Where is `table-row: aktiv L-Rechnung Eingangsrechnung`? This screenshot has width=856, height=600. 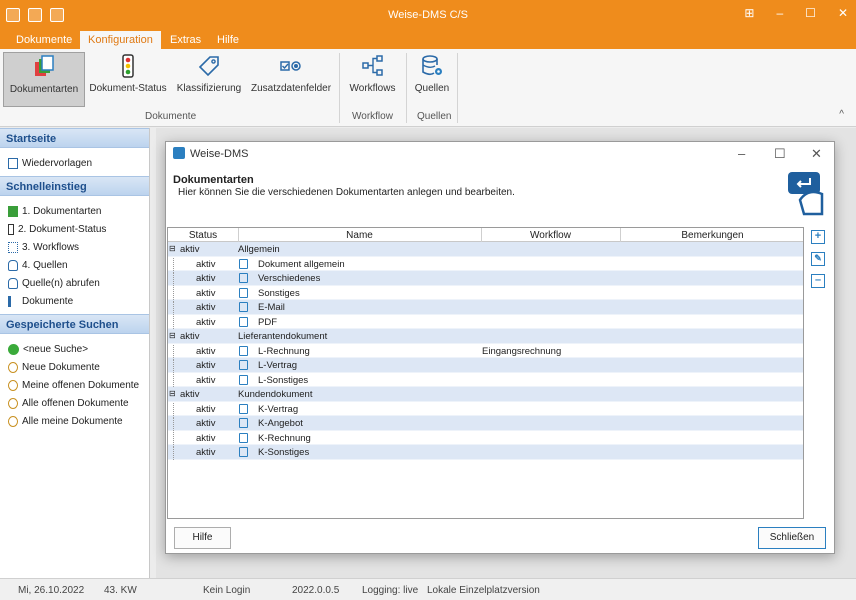 table-row: aktiv L-Rechnung Eingangsrechnung is located at coordinates (485, 351).